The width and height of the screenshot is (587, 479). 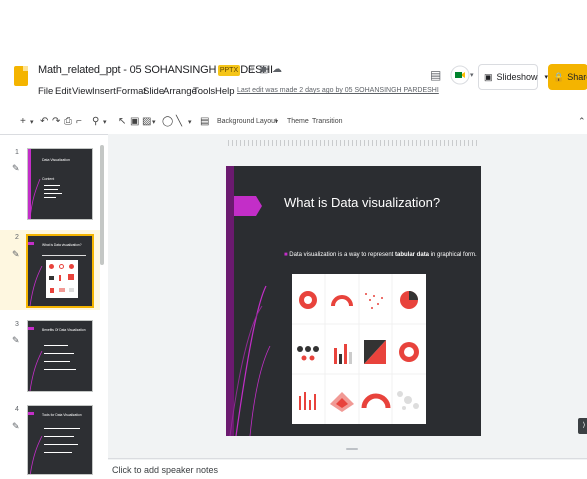 I want to click on bullet-text-end: in graphical form., so click(x=453, y=255).